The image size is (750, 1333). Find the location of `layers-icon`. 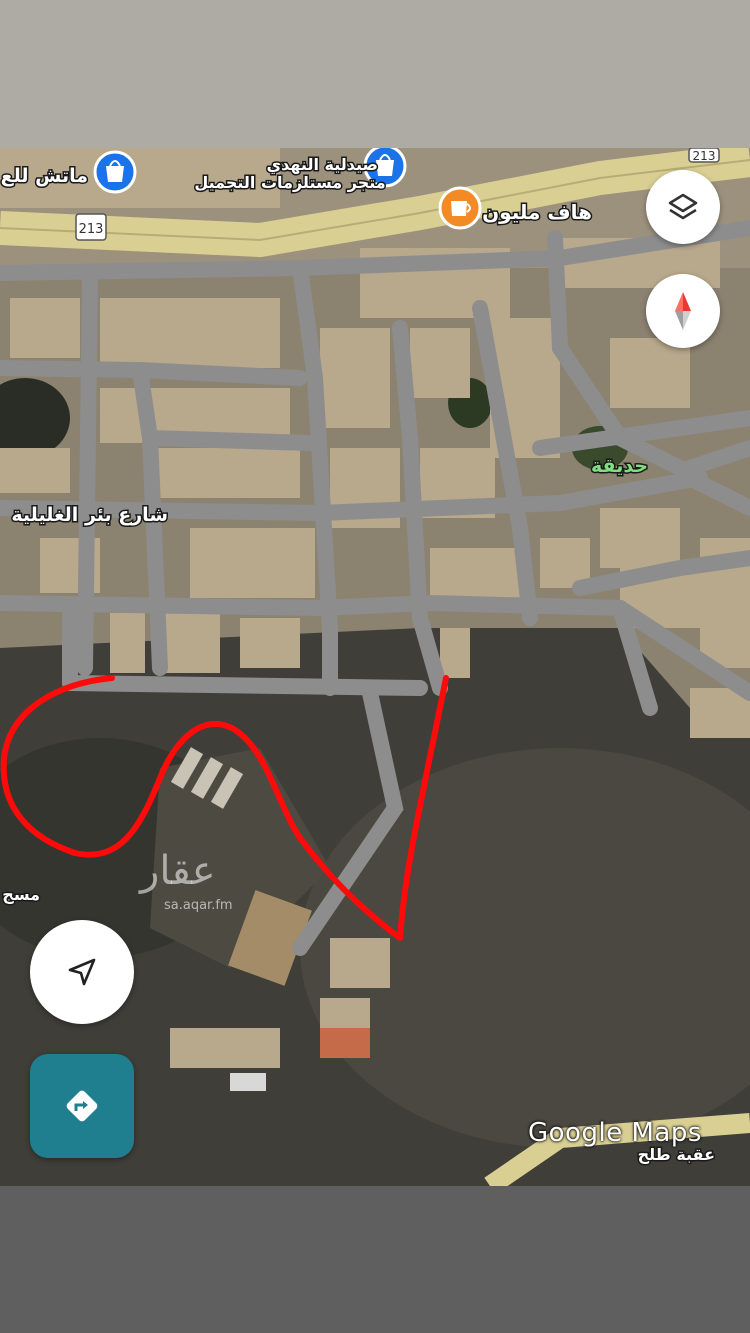

layers-icon is located at coordinates (683, 206).